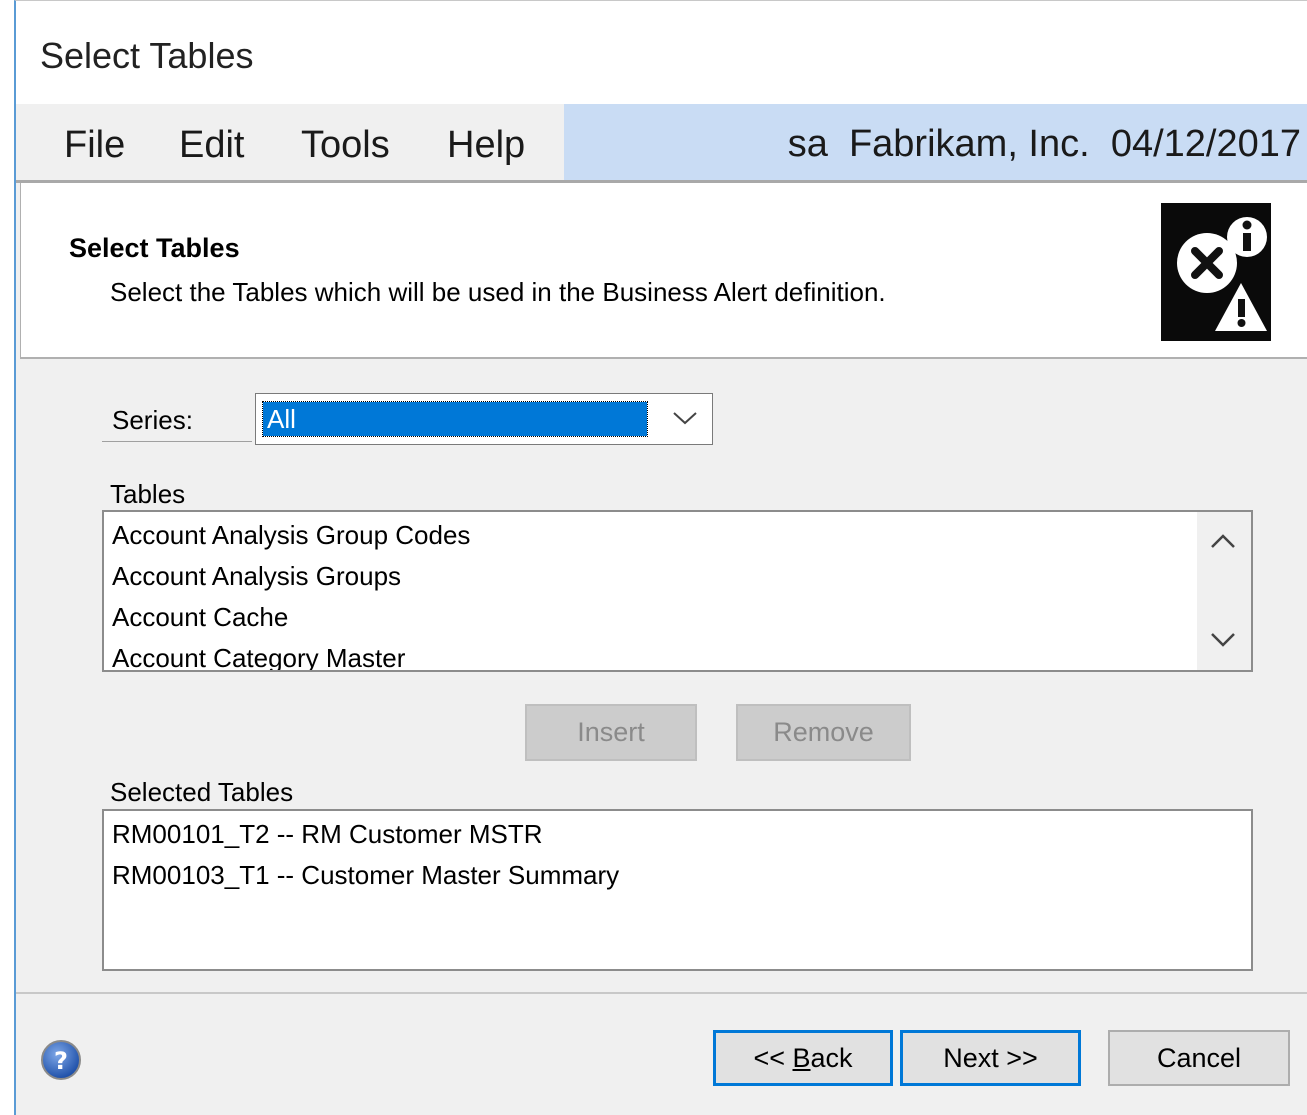  I want to click on window-title: Select Tables, so click(147, 55).